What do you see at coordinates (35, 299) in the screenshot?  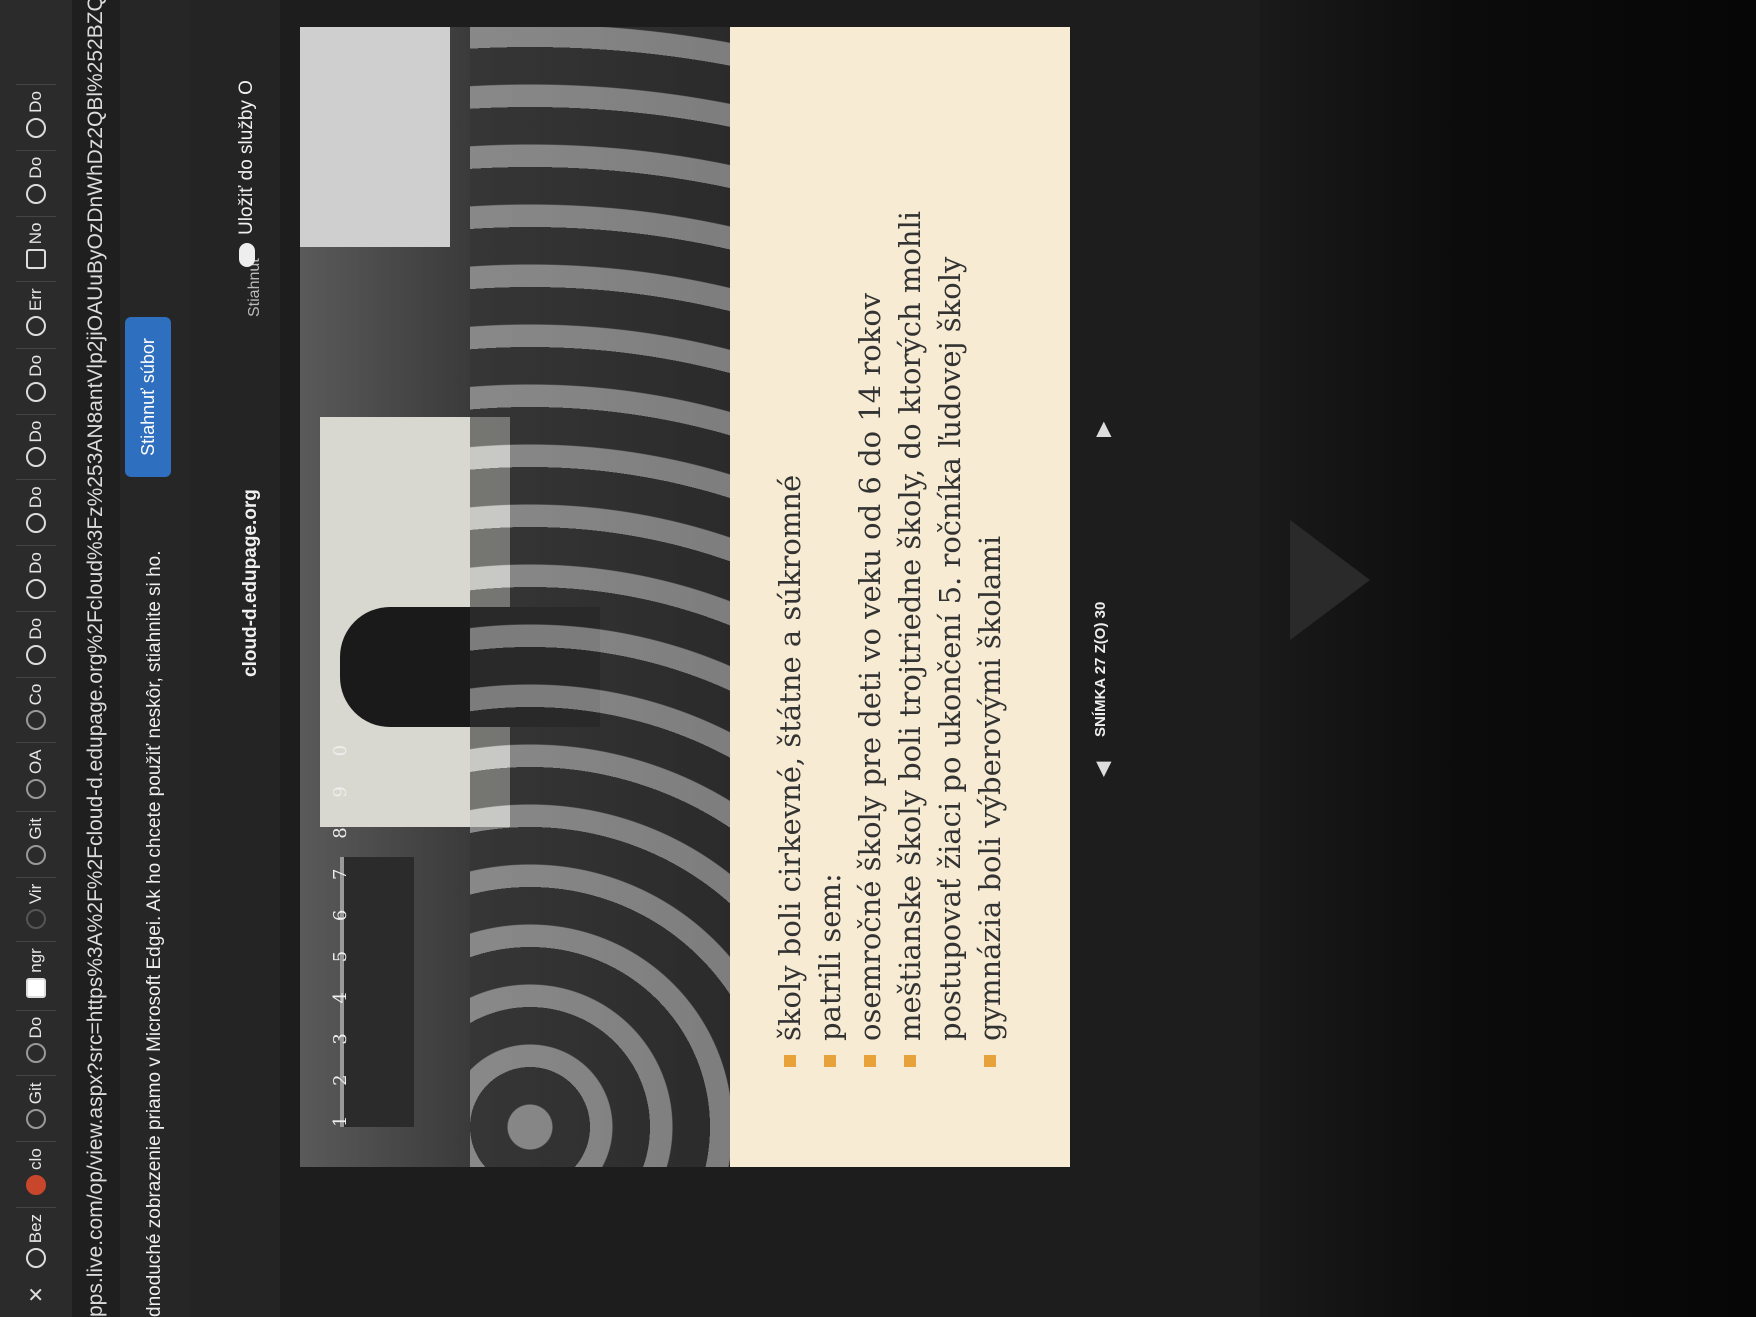 I see `tab-label: Err` at bounding box center [35, 299].